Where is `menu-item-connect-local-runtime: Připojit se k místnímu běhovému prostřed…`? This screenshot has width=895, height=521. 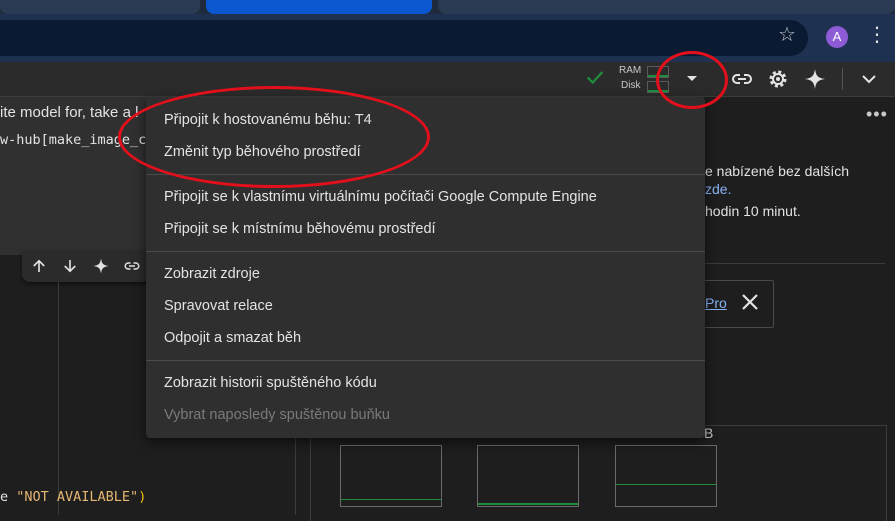 menu-item-connect-local-runtime: Připojit se k místnímu běhovému prostřed… is located at coordinates (300, 229).